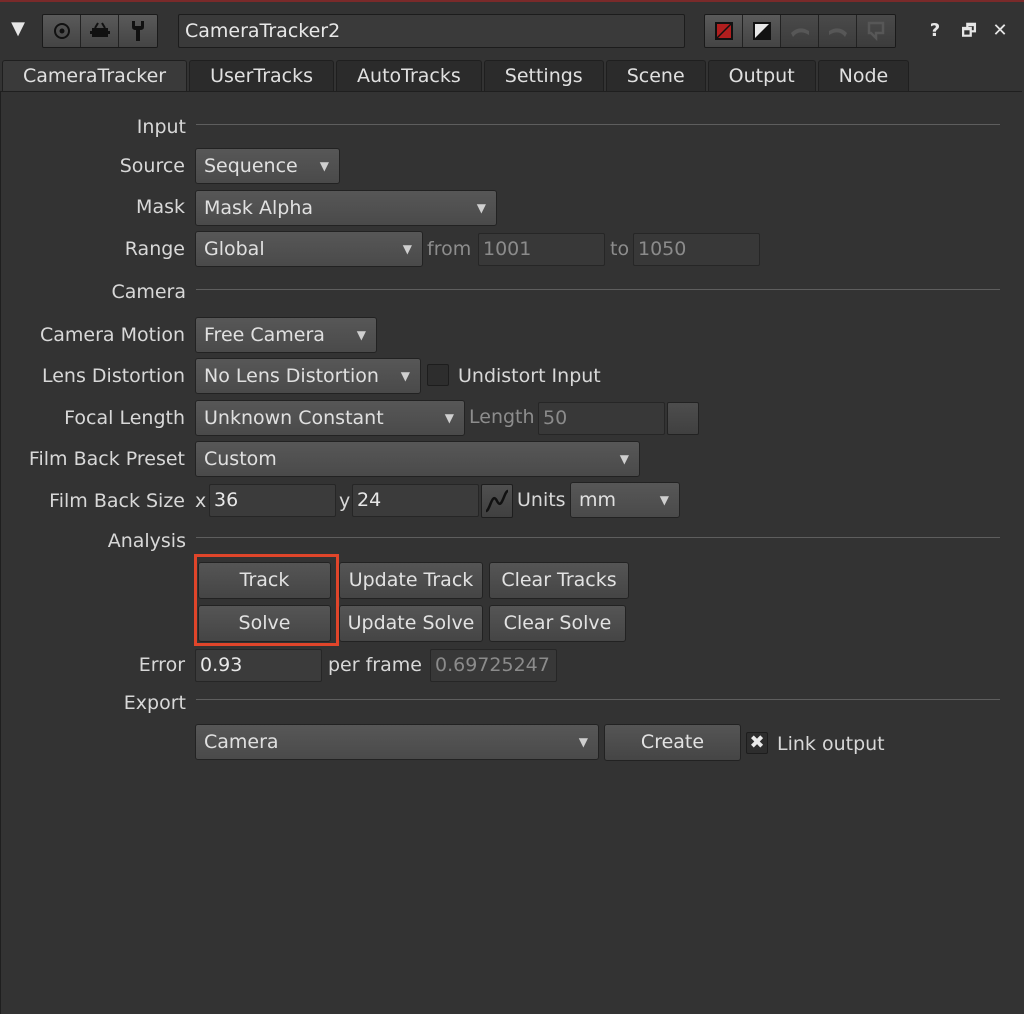 The height and width of the screenshot is (1014, 1024). Describe the element at coordinates (449, 249) in the screenshot. I see `from-label: from` at that location.